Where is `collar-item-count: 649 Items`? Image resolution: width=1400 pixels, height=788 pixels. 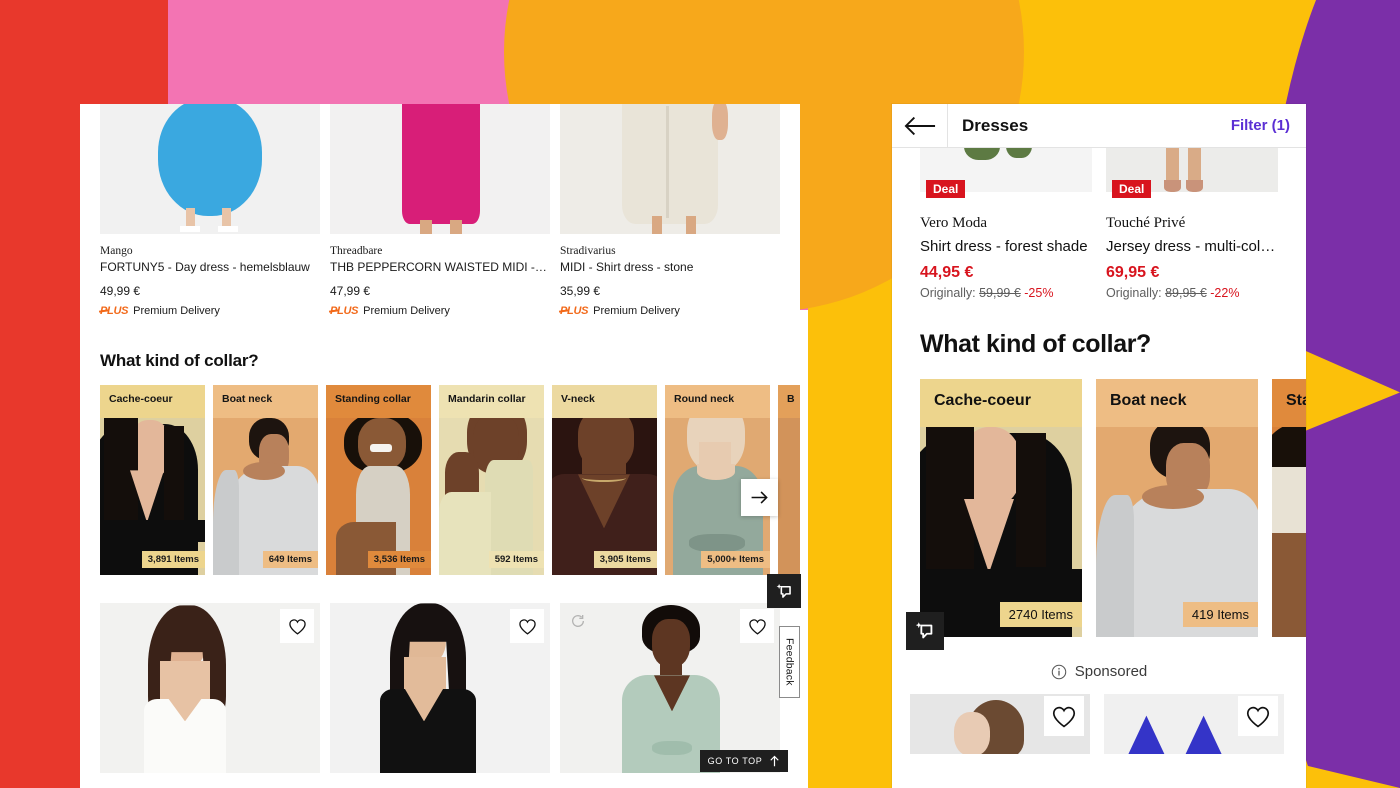 collar-item-count: 649 Items is located at coordinates (290, 560).